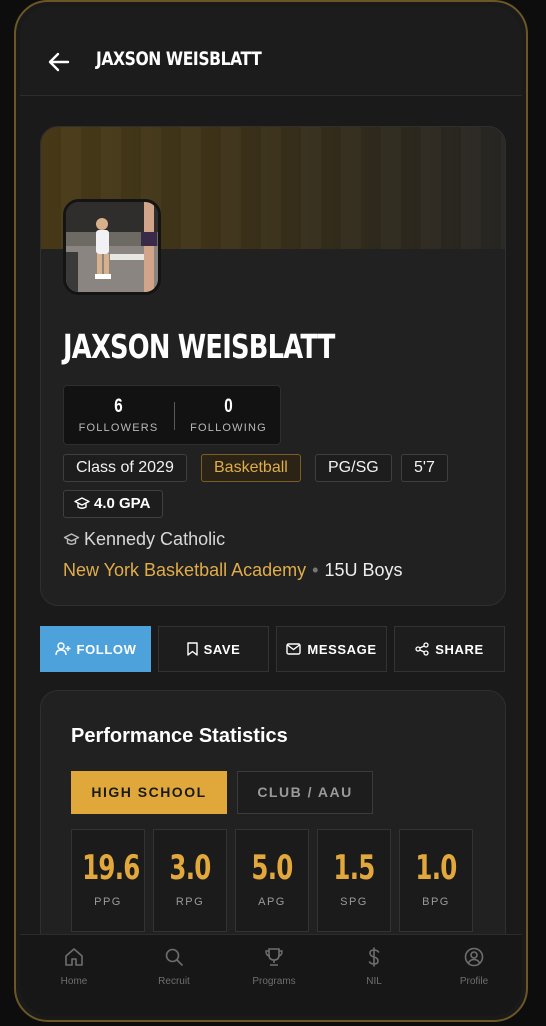 Image resolution: width=546 pixels, height=1026 pixels. I want to click on dollar-icon, so click(374, 957).